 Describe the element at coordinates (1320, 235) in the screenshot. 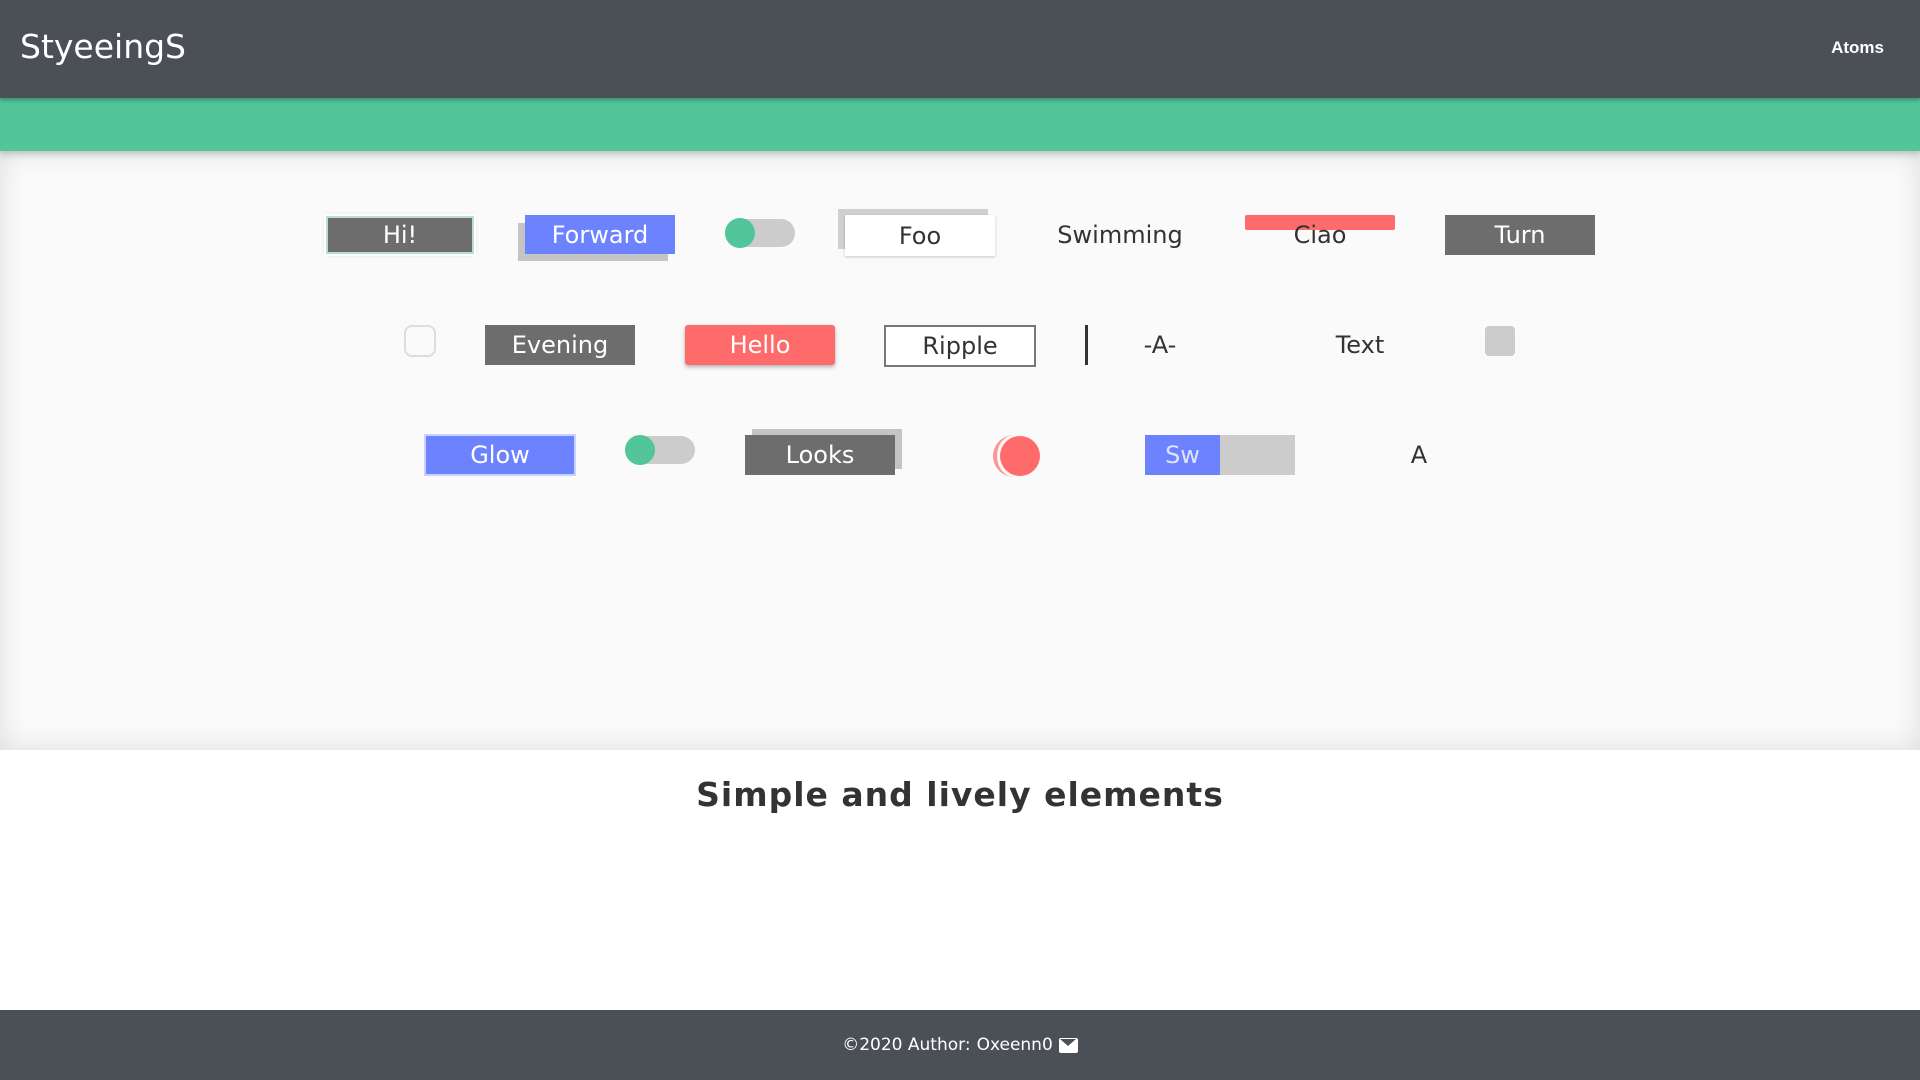

I see `ciao-button: Ciao` at that location.